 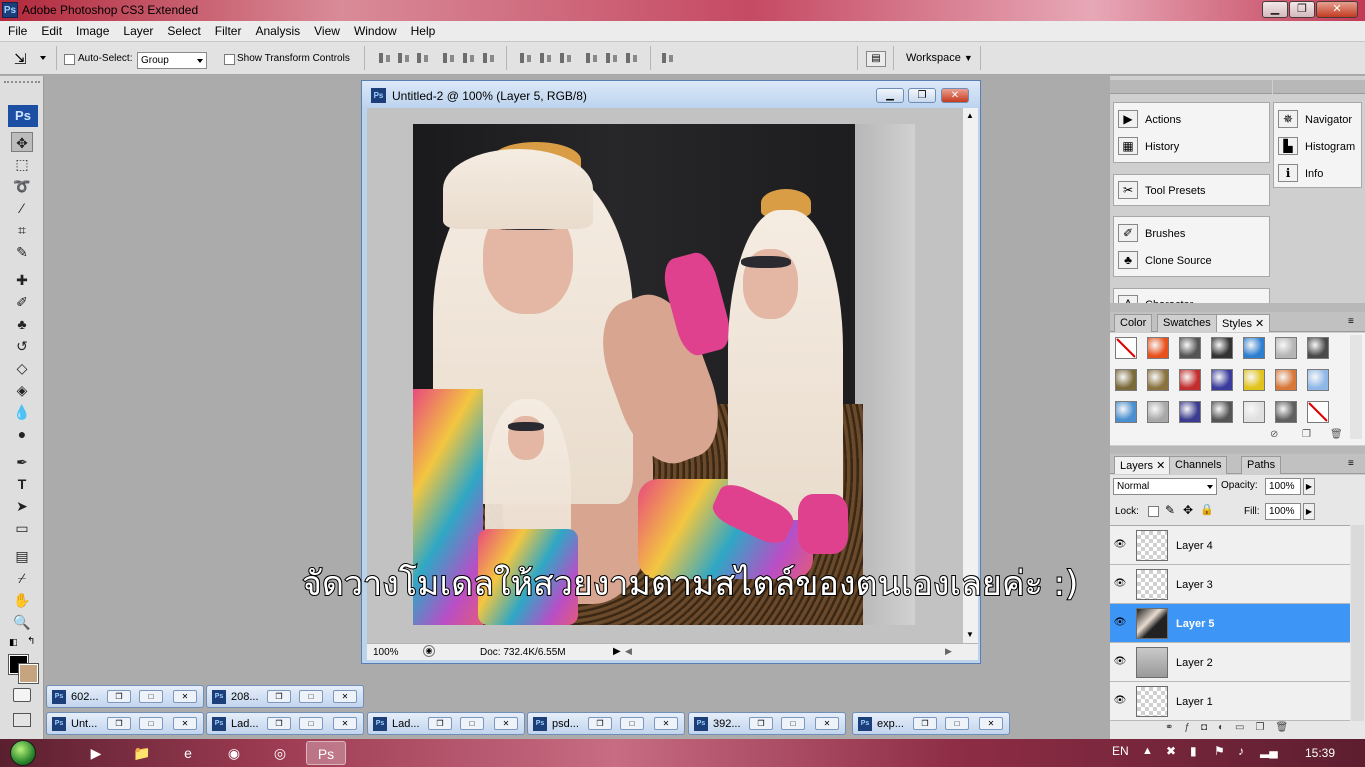 I want to click on zoom-level: 100%, so click(x=386, y=652).